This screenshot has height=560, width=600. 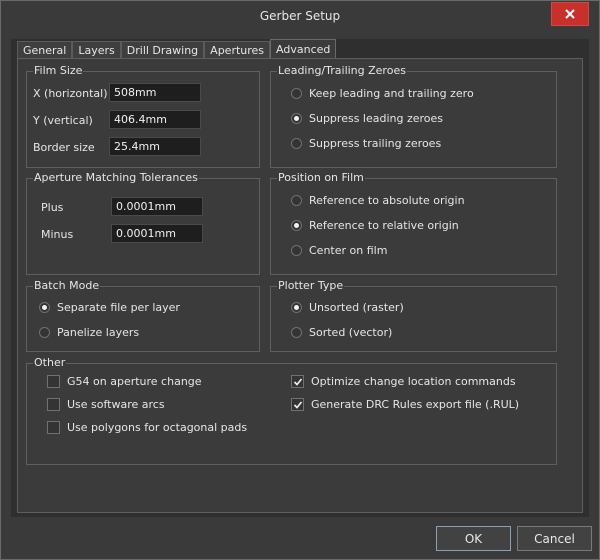 What do you see at coordinates (348, 250) in the screenshot?
I see `radio-center-on-film-label: Center on film` at bounding box center [348, 250].